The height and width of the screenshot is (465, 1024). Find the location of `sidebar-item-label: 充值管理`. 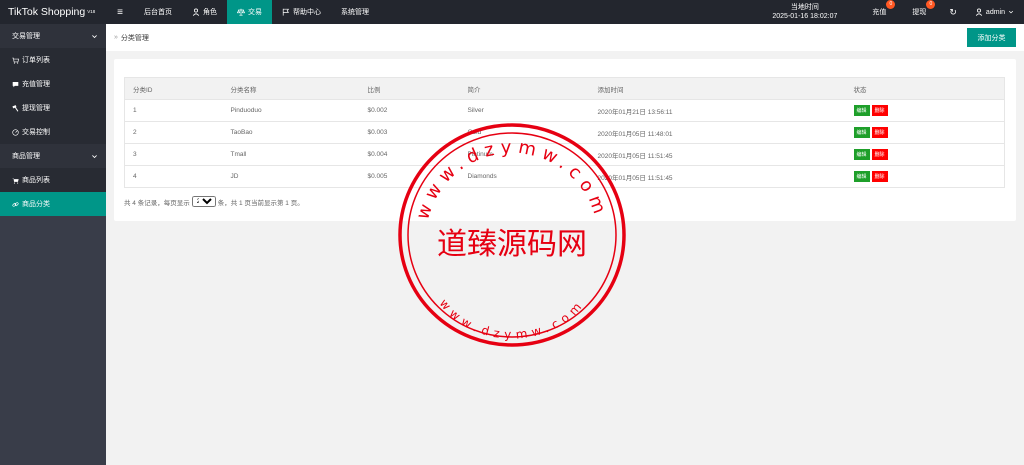

sidebar-item-label: 充值管理 is located at coordinates (36, 84).